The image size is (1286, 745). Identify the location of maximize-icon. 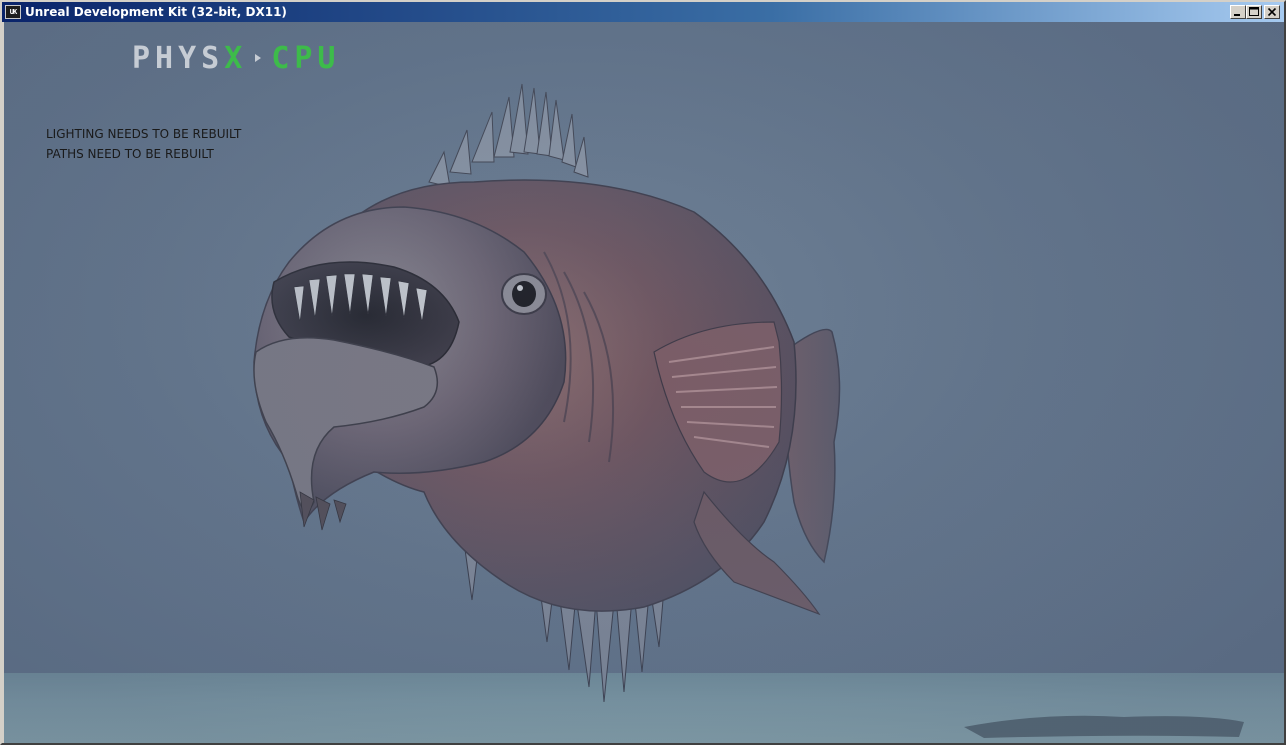
(1254, 11).